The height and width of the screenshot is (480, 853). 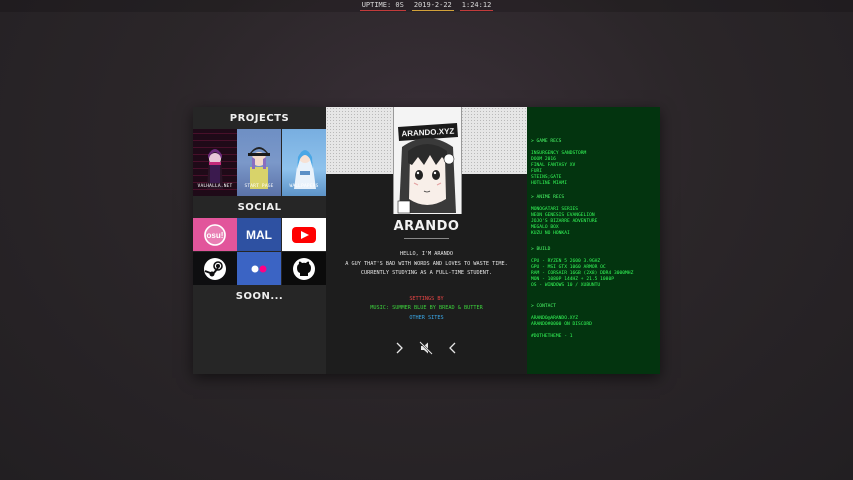 I want to click on project-valhalla: VALHALLA.NET, so click(x=215, y=162).